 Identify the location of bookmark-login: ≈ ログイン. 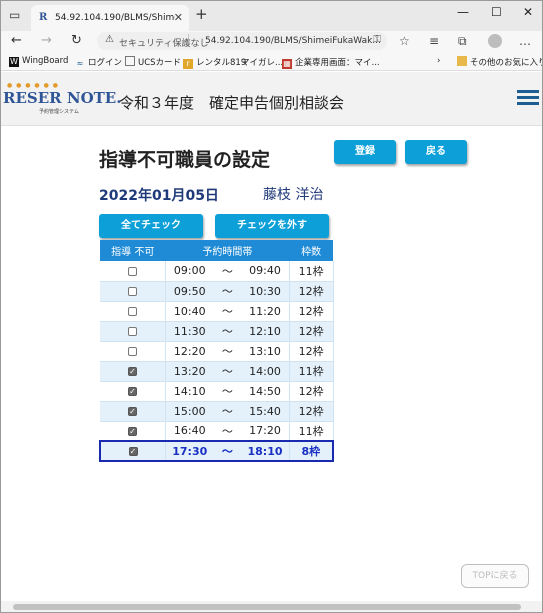
(98, 62).